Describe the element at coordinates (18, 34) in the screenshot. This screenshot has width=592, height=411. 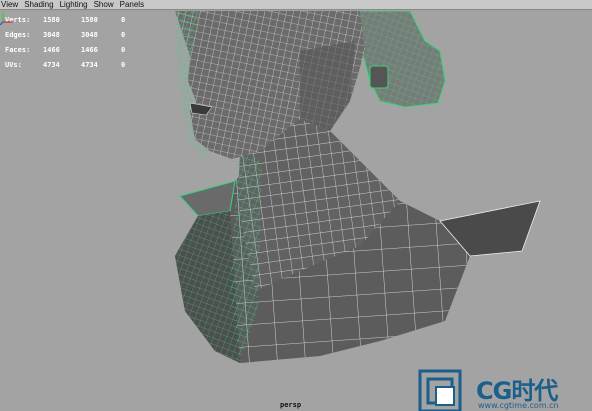
I see `hud-label: Edges:` at that location.